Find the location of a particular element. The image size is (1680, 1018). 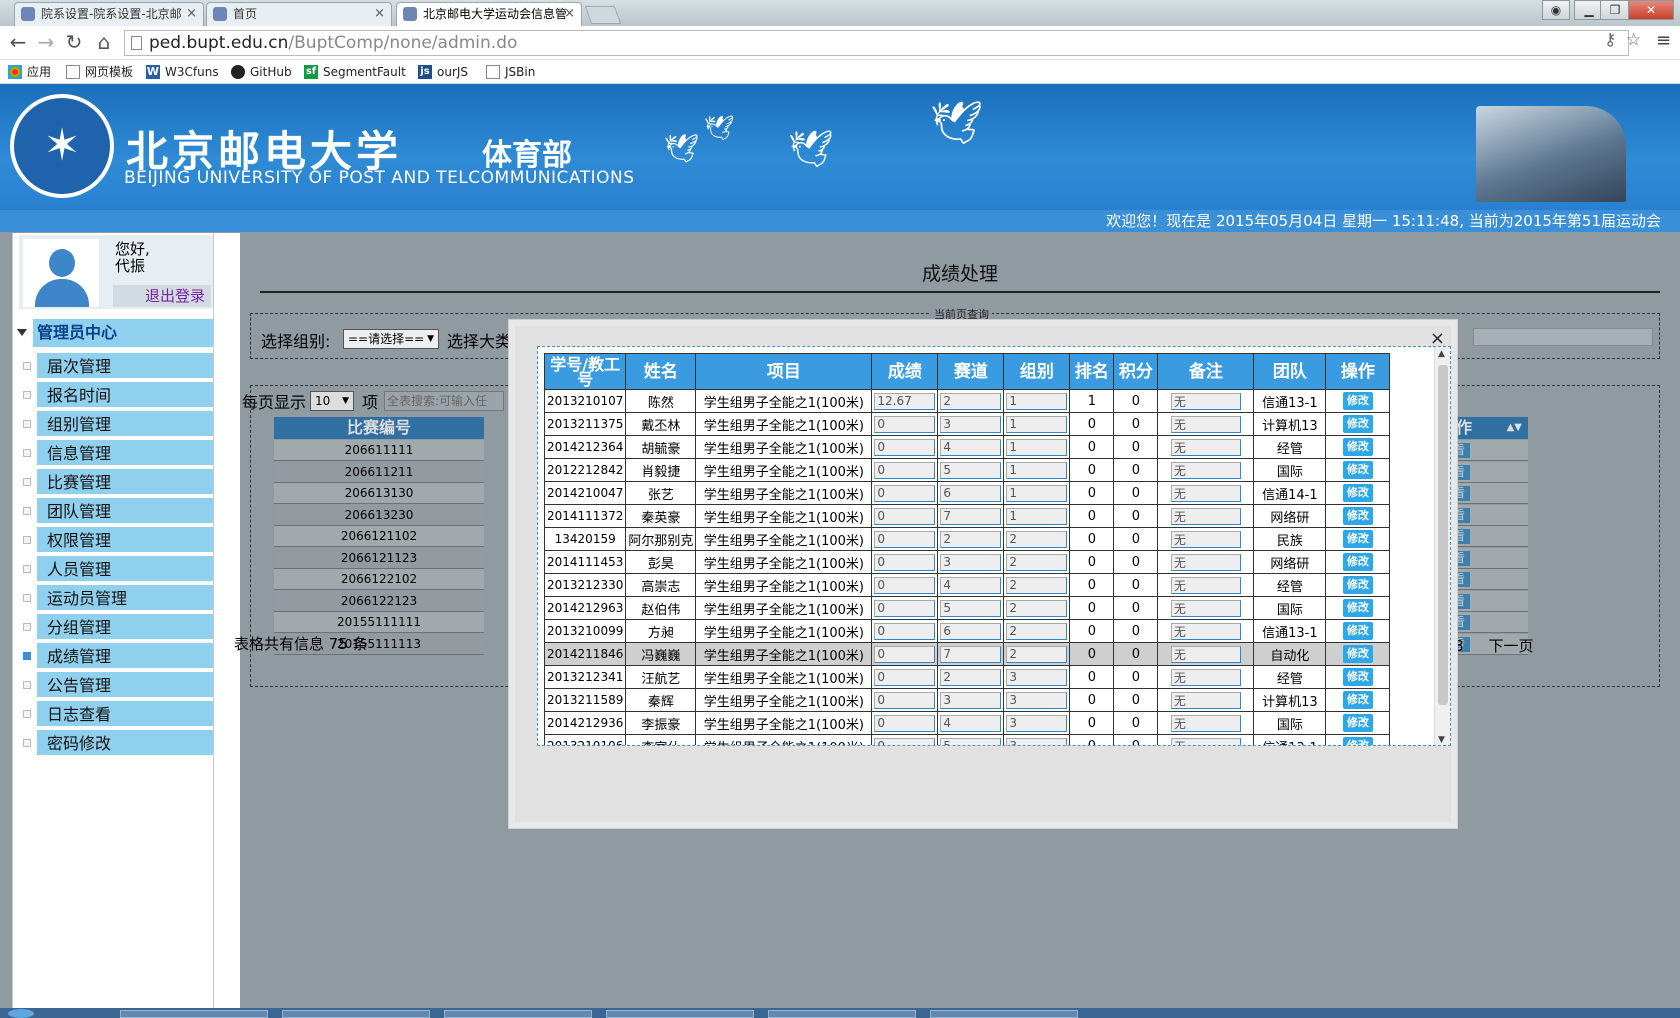

bookmark-item: js ourJS is located at coordinates (443, 72).